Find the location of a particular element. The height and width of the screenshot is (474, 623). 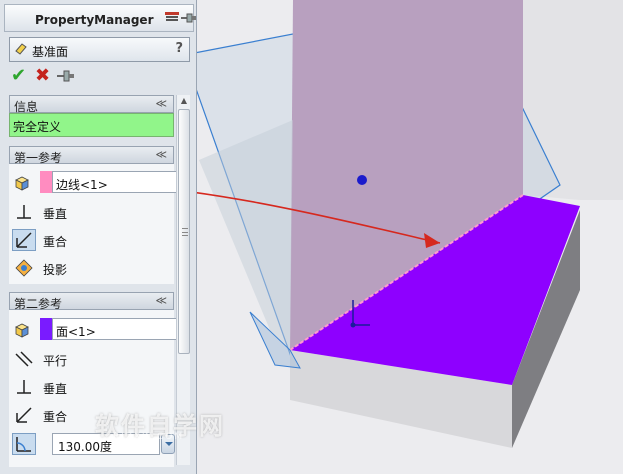

project-icon is located at coordinates (24, 268).